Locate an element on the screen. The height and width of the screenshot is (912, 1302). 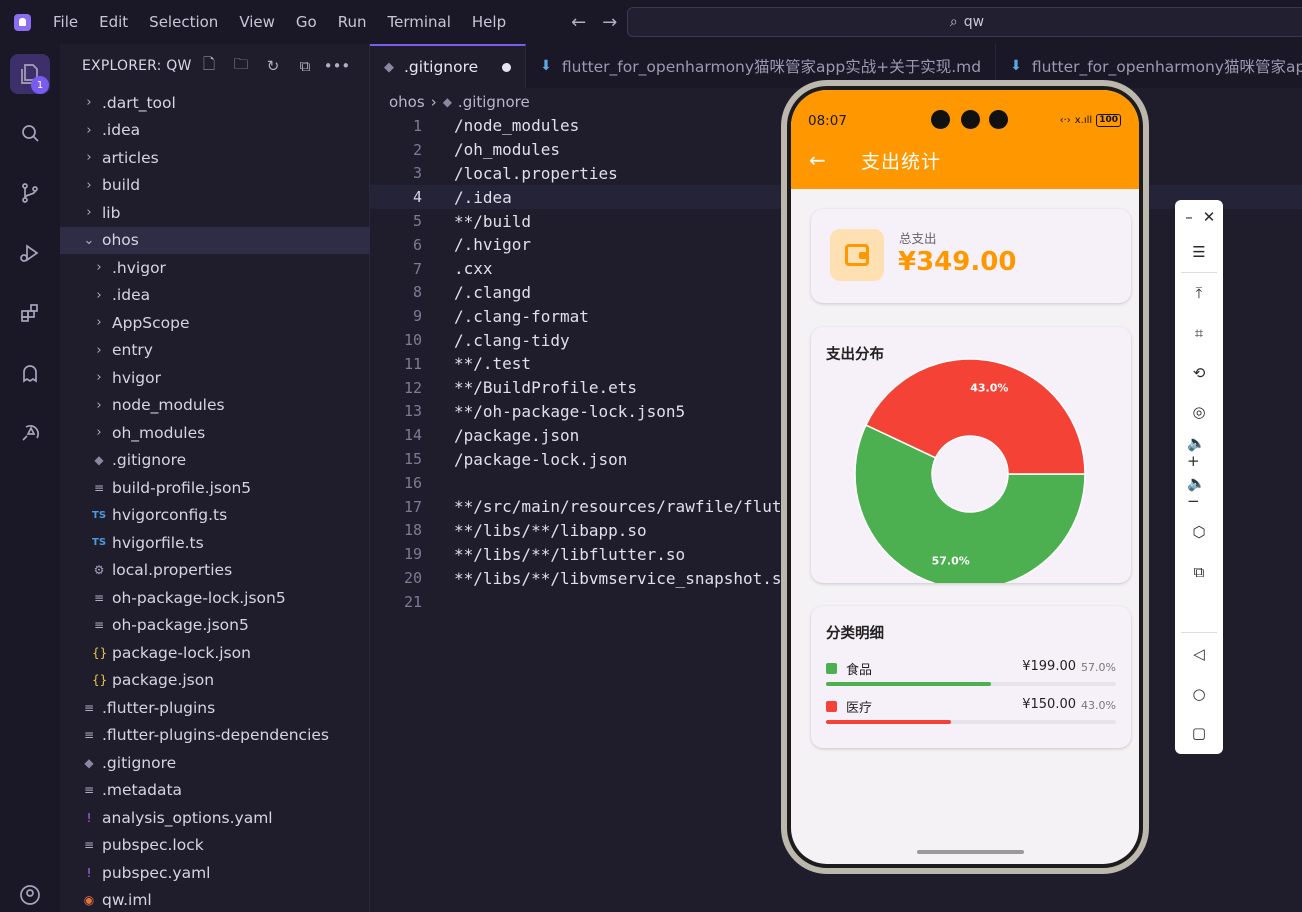
multi-screen-icon: ⧉ is located at coordinates (1199, 572).